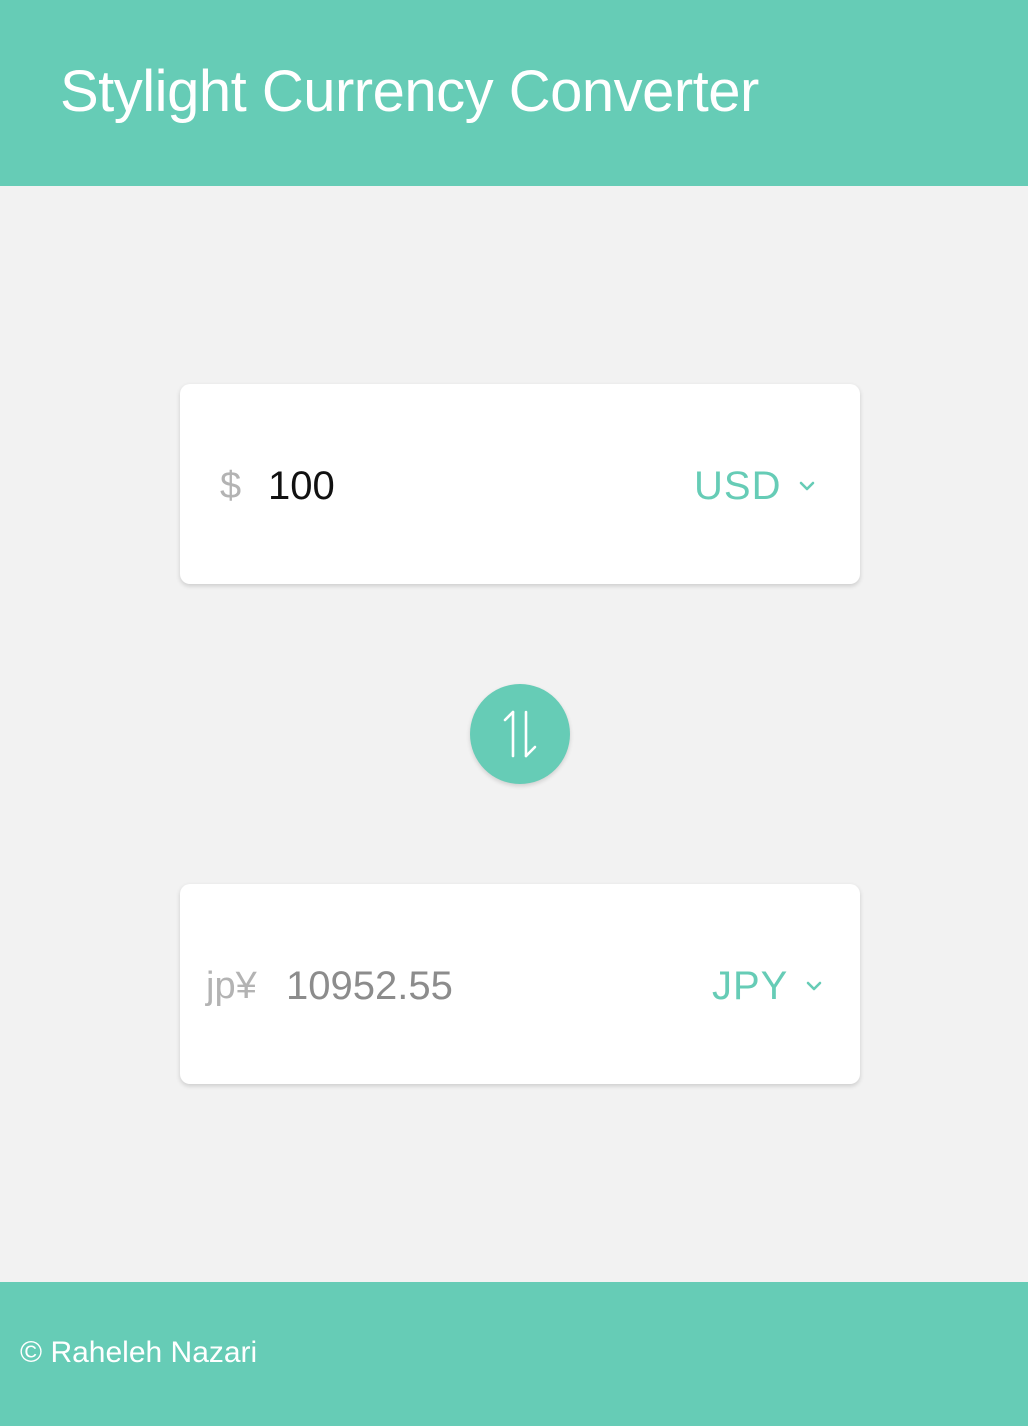 This screenshot has height=1426, width=1028. I want to click on to-currency-select: JPY, so click(767, 986).